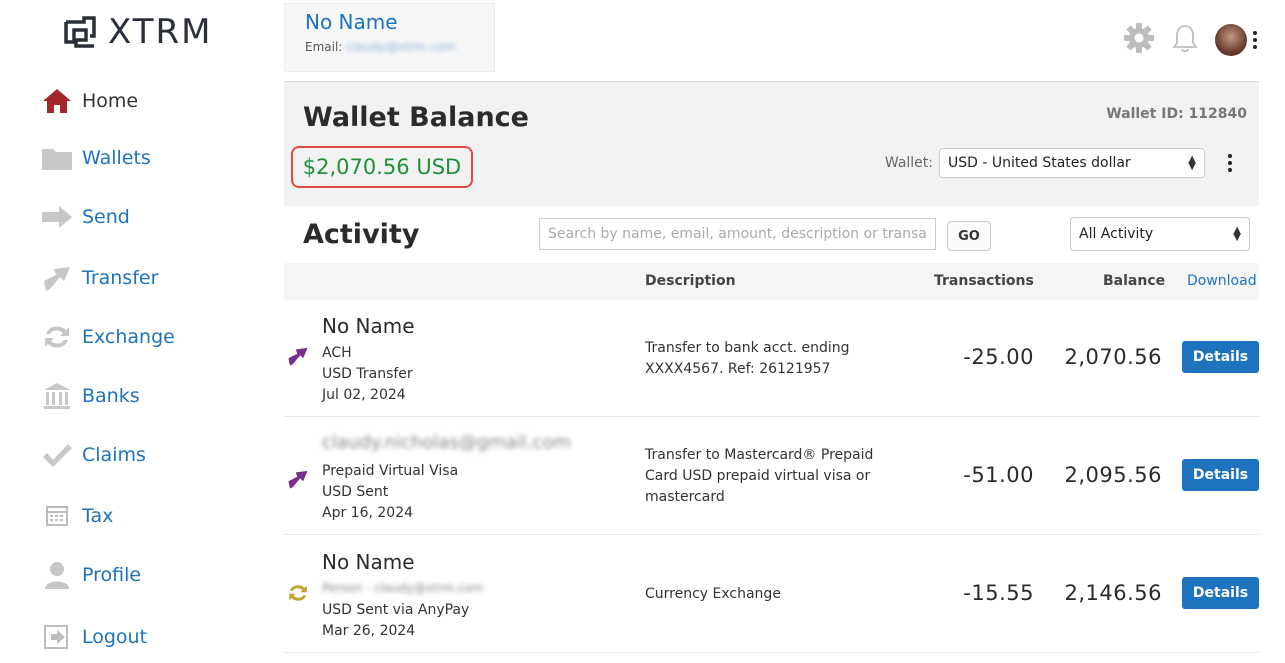 The height and width of the screenshot is (663, 1285). Describe the element at coordinates (1176, 114) in the screenshot. I see `wallet-id: Wallet ID: 112840` at that location.